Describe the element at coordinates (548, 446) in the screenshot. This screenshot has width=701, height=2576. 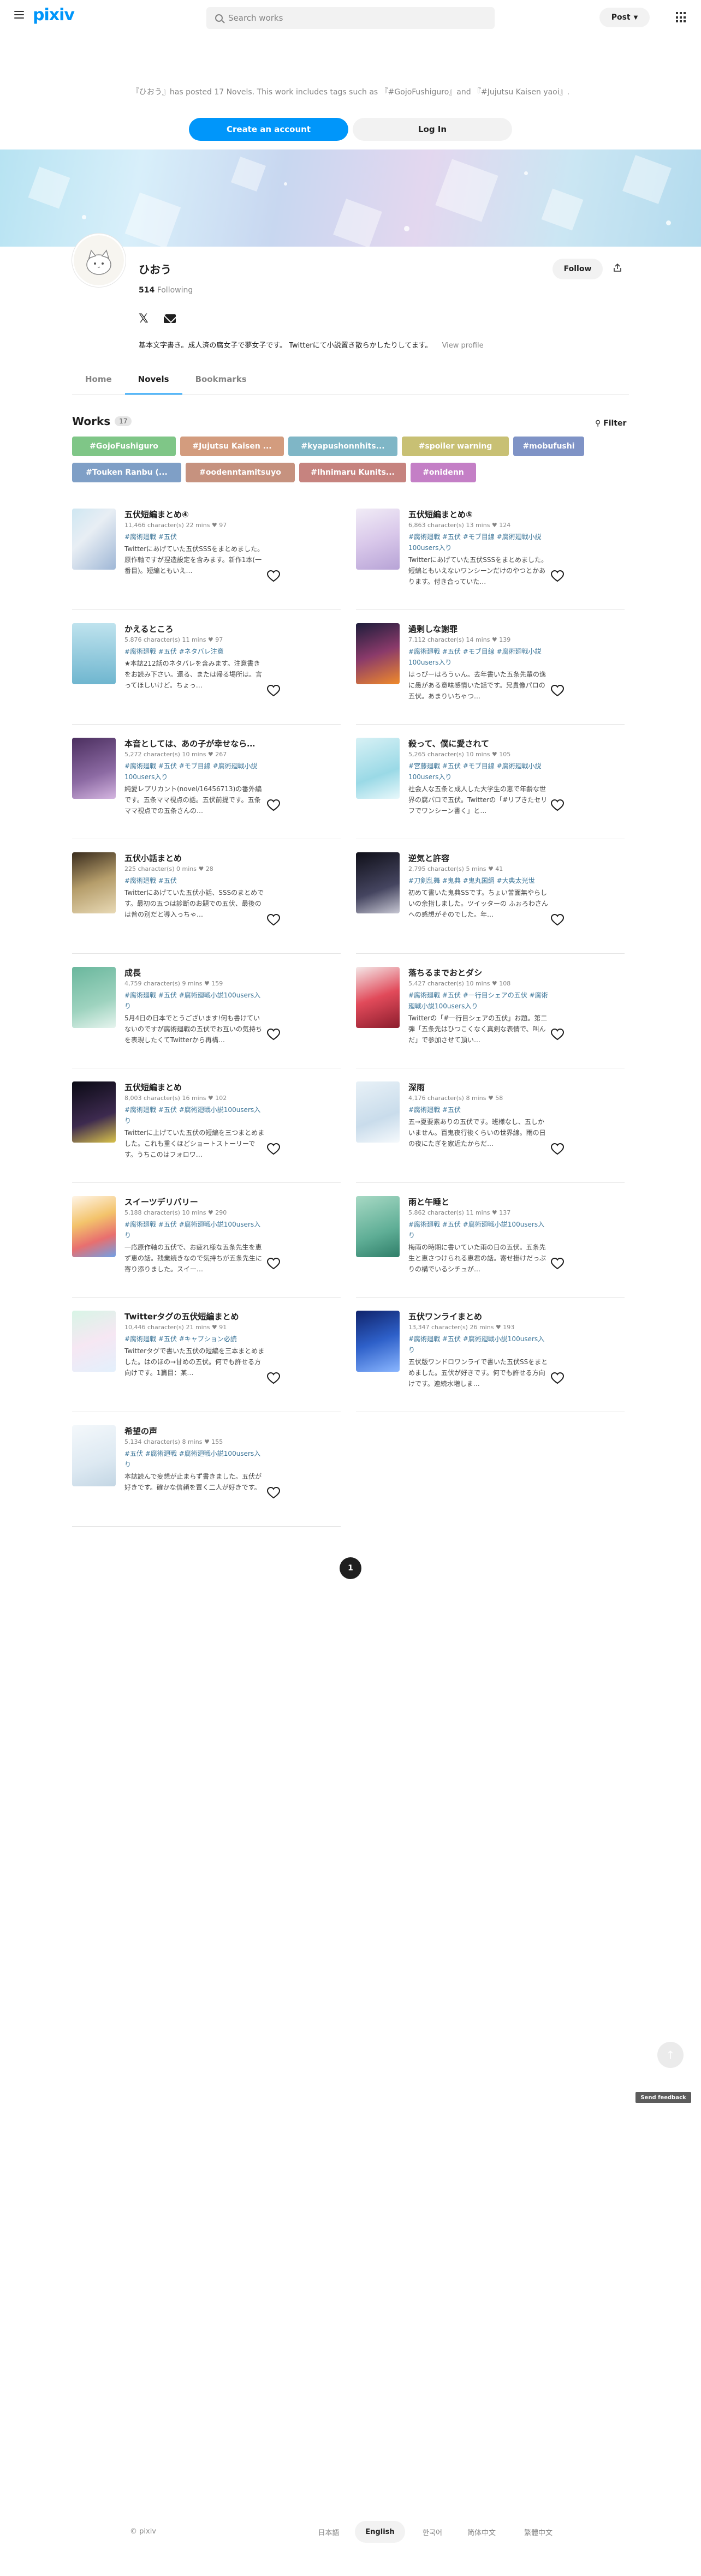
I see `tag-chip: #mobufushi` at that location.